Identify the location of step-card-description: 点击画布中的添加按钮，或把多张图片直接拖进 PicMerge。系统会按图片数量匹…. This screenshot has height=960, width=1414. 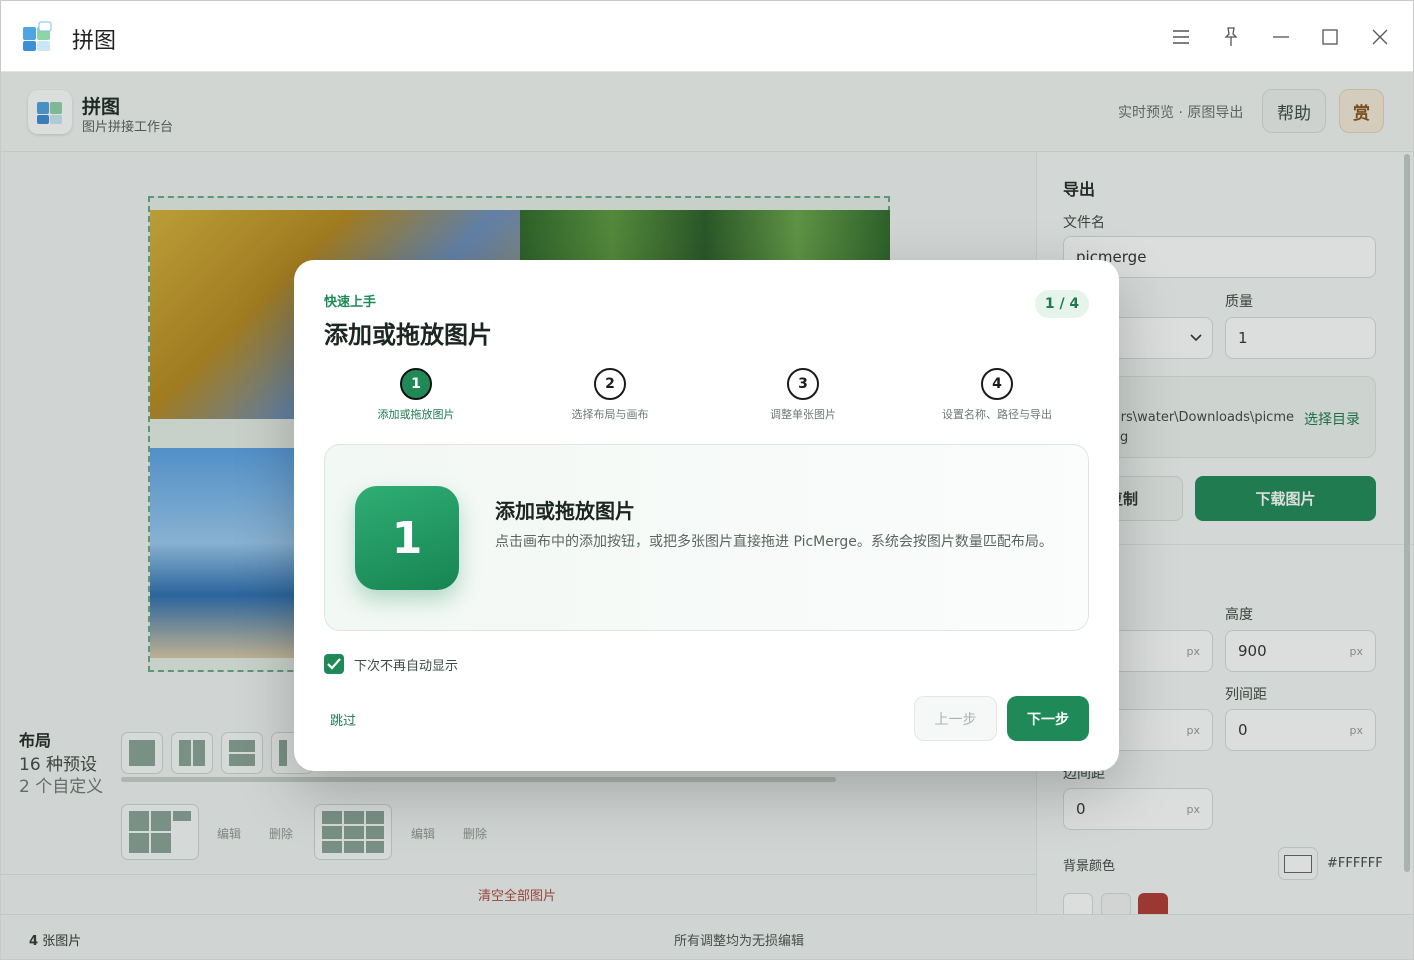
(774, 542).